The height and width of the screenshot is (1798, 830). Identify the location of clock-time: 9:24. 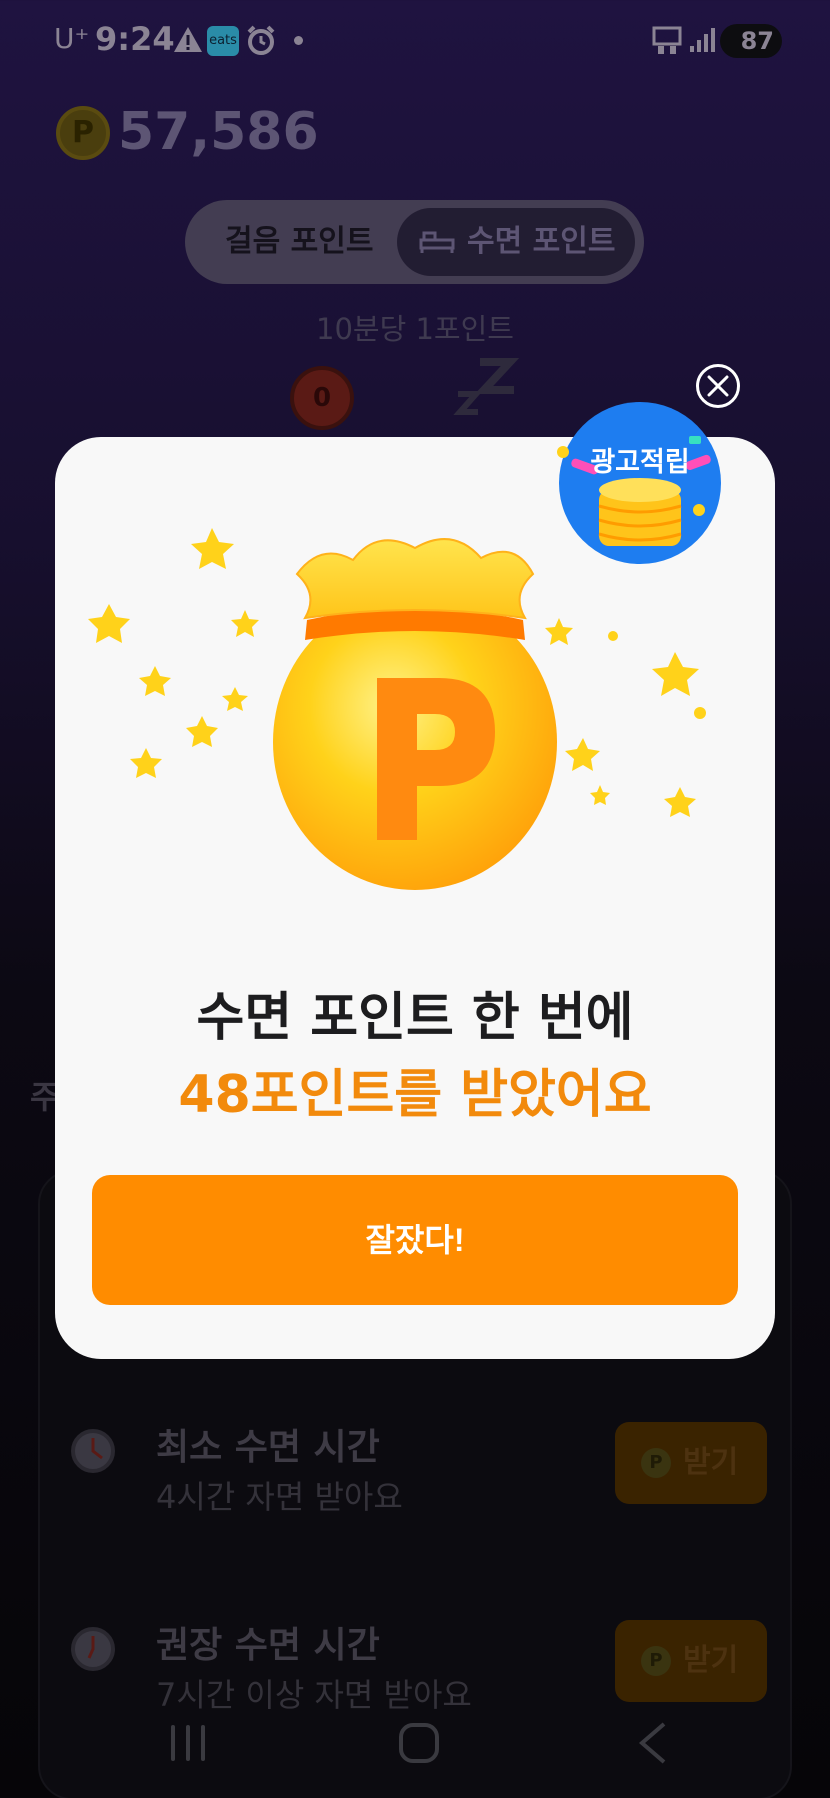
(135, 39).